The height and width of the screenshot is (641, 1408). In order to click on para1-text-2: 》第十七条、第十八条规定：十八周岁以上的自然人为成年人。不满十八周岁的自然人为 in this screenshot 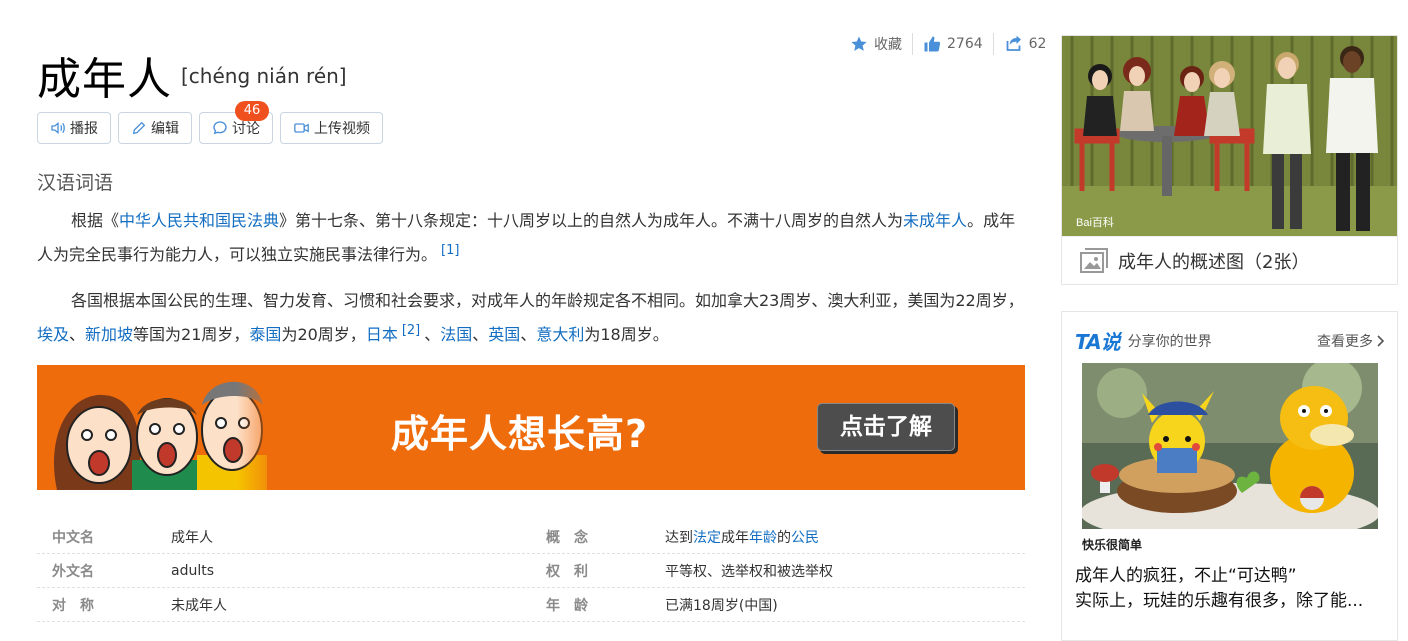, I will do `click(591, 220)`.